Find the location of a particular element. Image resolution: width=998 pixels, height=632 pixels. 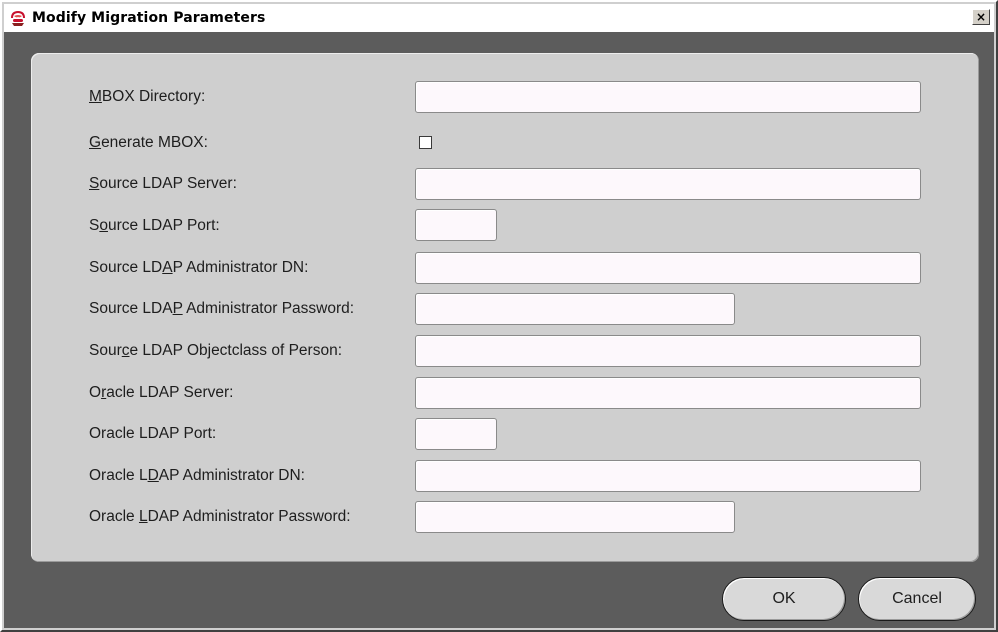

ok-button: OK is located at coordinates (784, 599).